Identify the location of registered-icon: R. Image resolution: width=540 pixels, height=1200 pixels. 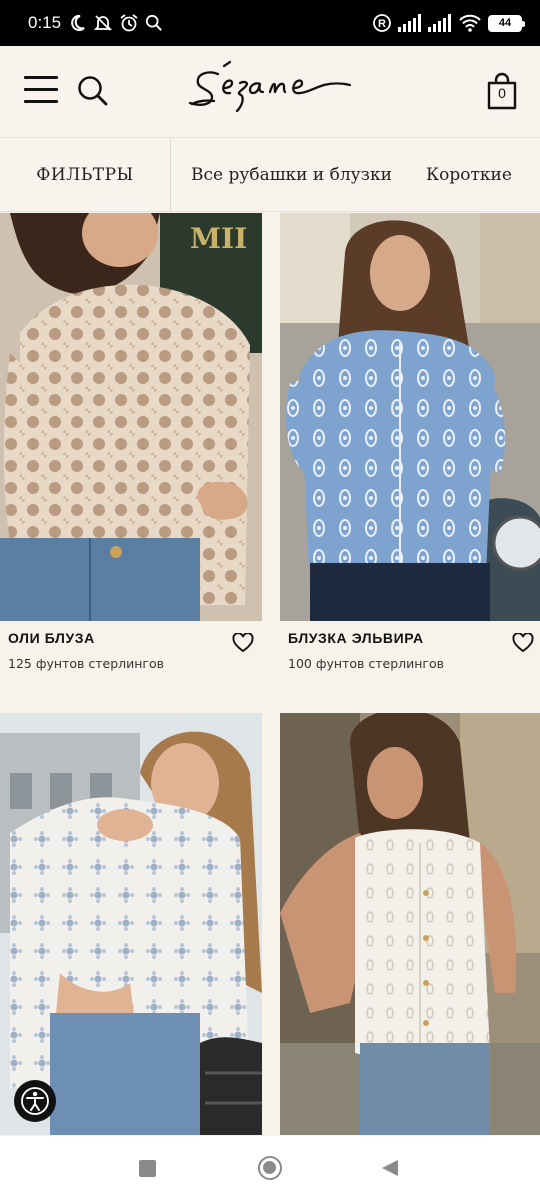
(382, 23).